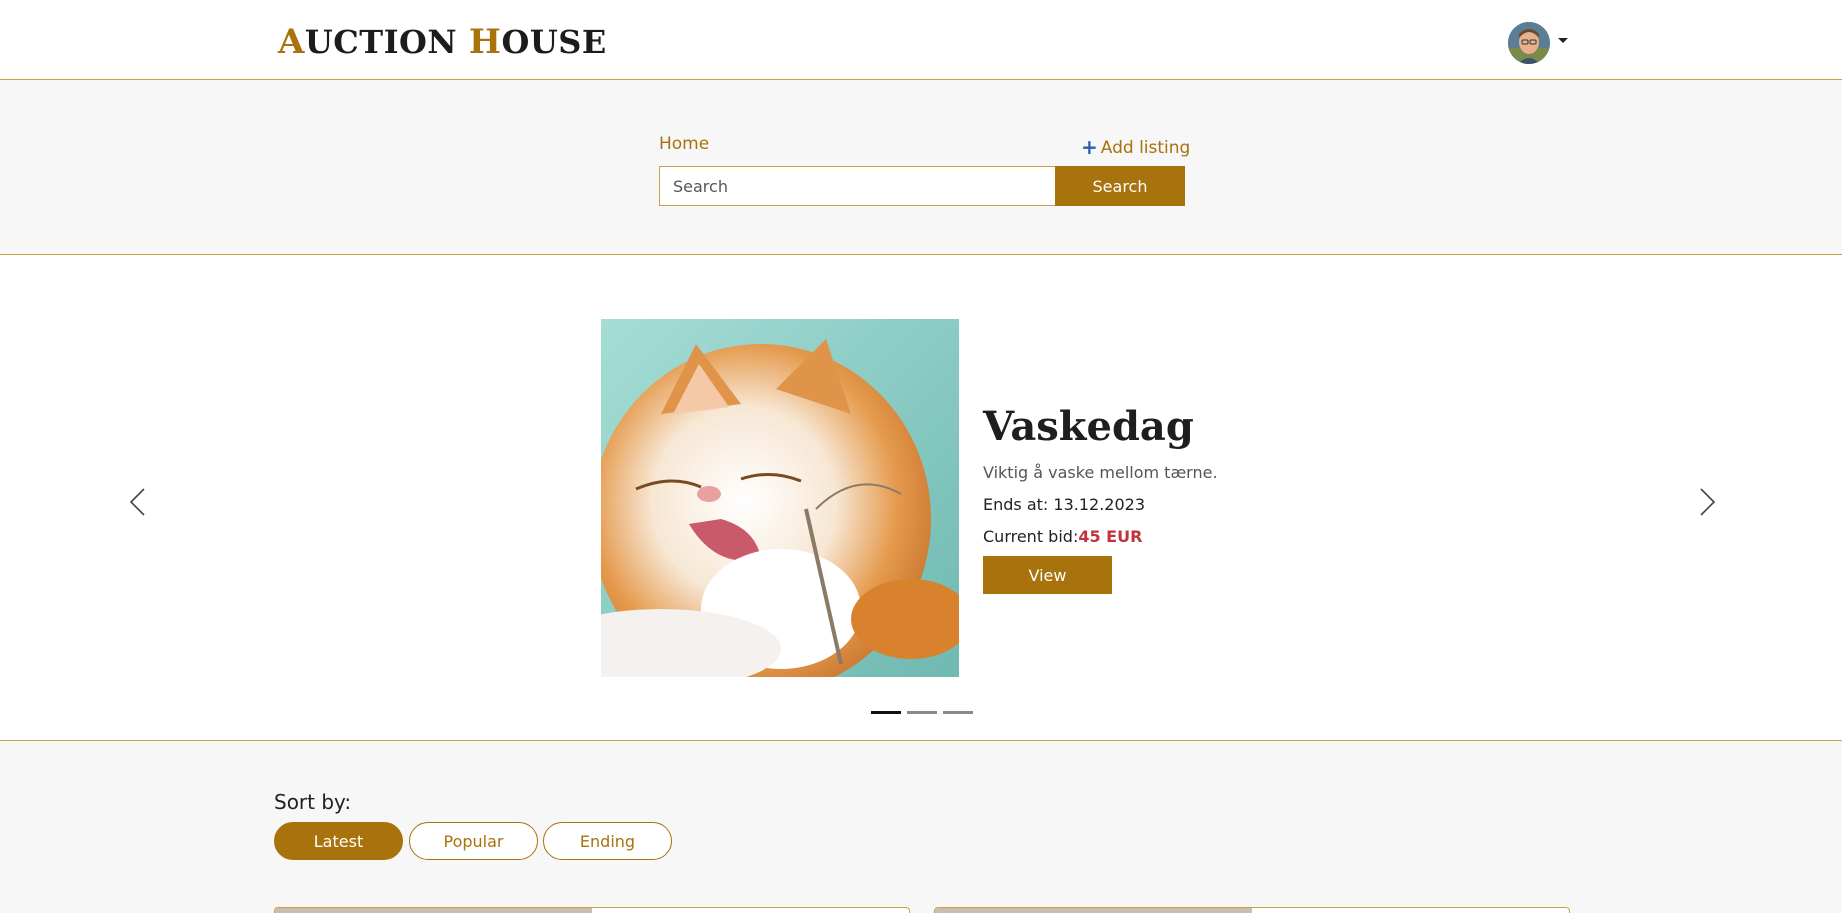 The width and height of the screenshot is (1842, 913). Describe the element at coordinates (921, 40) in the screenshot. I see `top-navbar: AUCTION HOUSE` at that location.